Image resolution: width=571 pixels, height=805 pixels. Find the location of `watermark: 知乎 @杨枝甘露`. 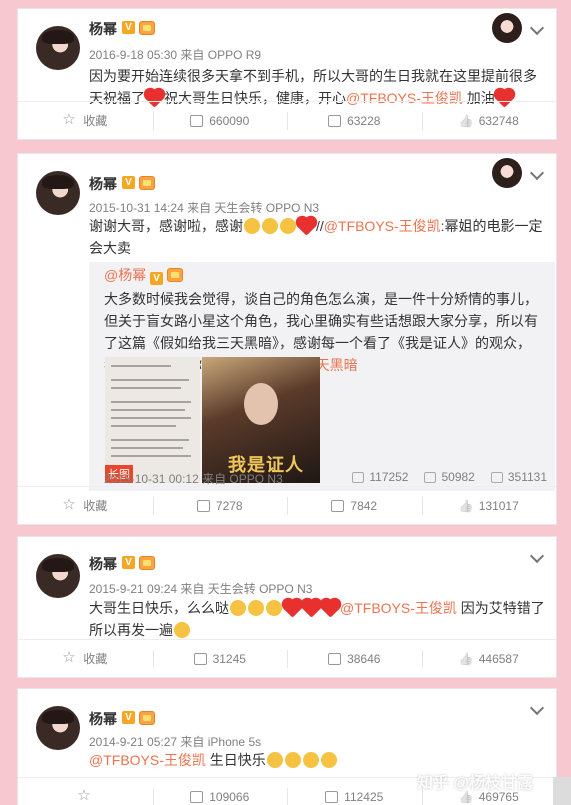

watermark: 知乎 @杨枝甘露 is located at coordinates (474, 783).